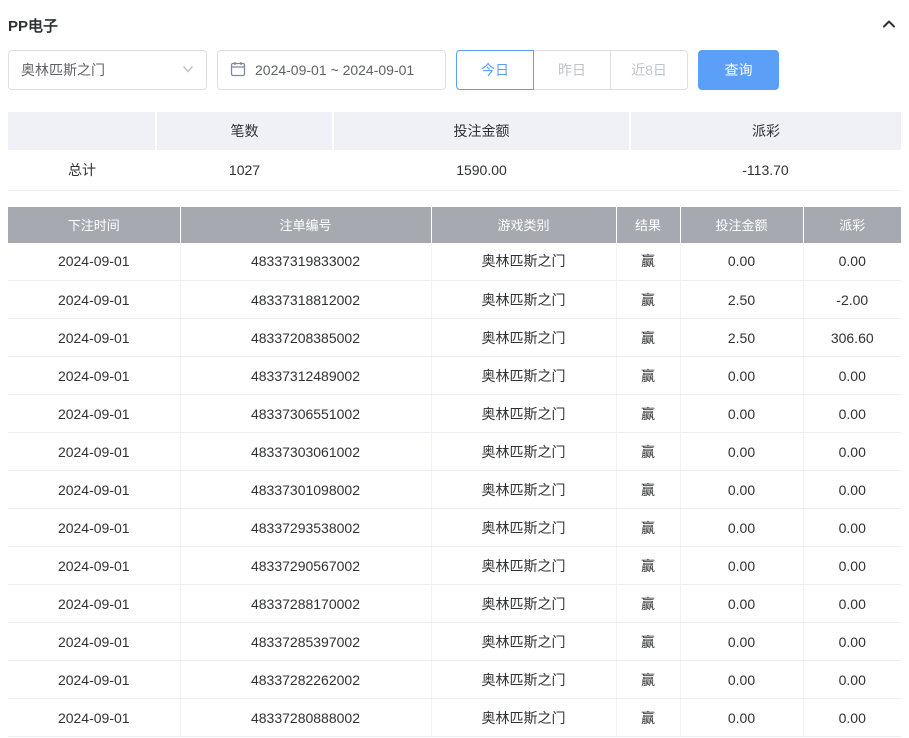 Image resolution: width=909 pixels, height=738 pixels. I want to click on table-row: 2024-09-01 48337319833002 奥林匹斯之门赢 0.00 0.00, so click(454, 261).